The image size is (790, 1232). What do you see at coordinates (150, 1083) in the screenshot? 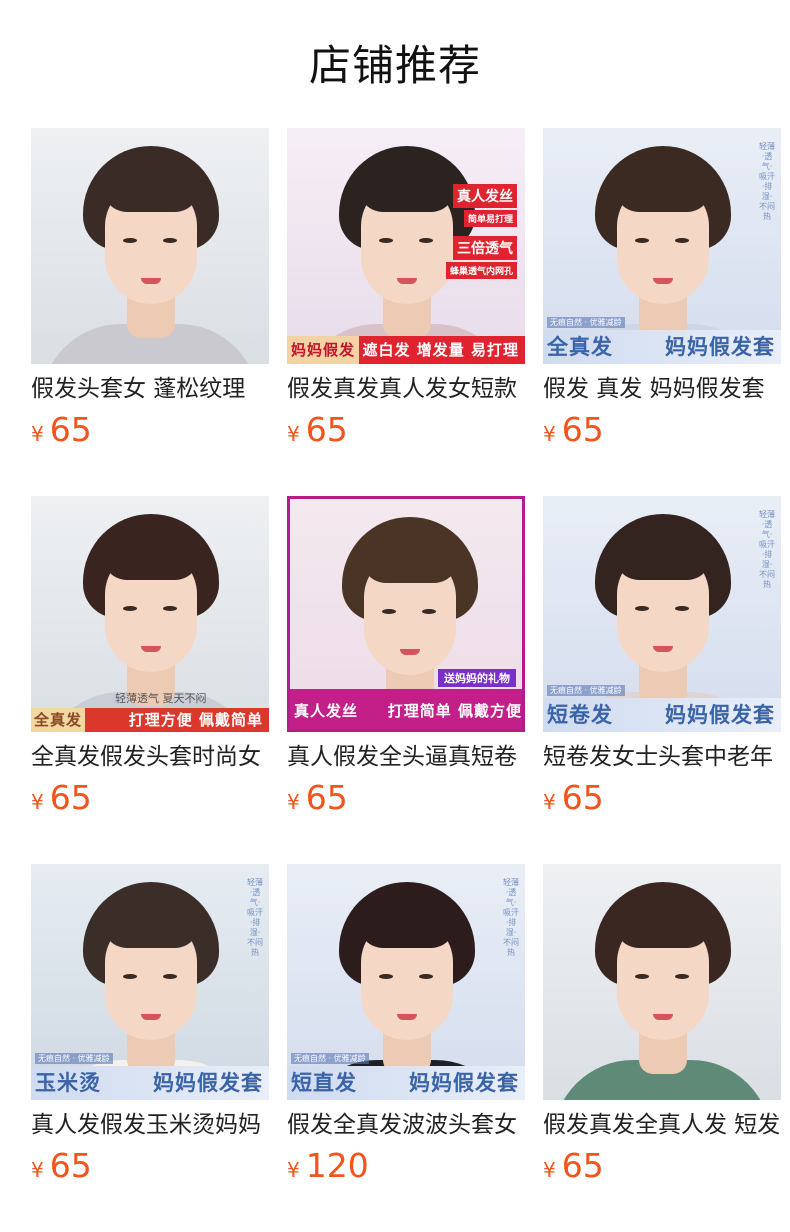
I see `image-banner: 玉米烫 妈妈假发套` at bounding box center [150, 1083].